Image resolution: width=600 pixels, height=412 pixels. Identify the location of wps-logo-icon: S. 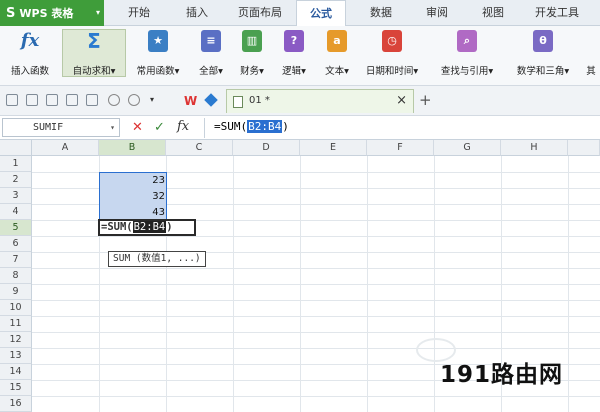
(11, 13).